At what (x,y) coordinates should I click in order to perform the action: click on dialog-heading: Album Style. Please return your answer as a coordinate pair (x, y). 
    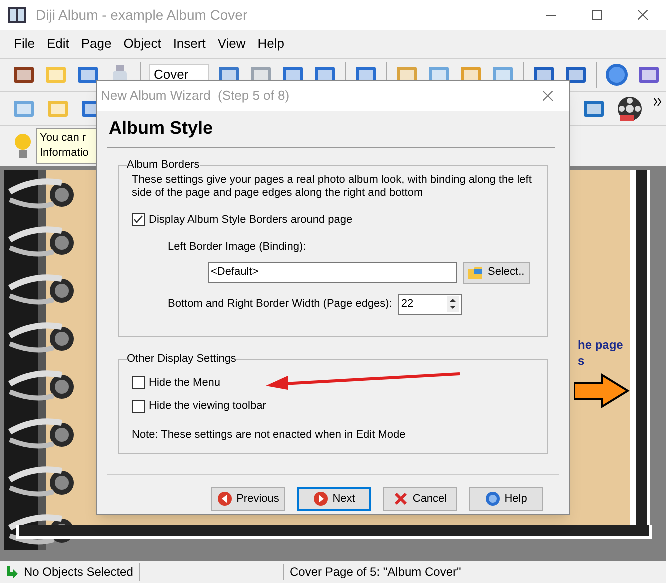
    Looking at the image, I should click on (161, 128).